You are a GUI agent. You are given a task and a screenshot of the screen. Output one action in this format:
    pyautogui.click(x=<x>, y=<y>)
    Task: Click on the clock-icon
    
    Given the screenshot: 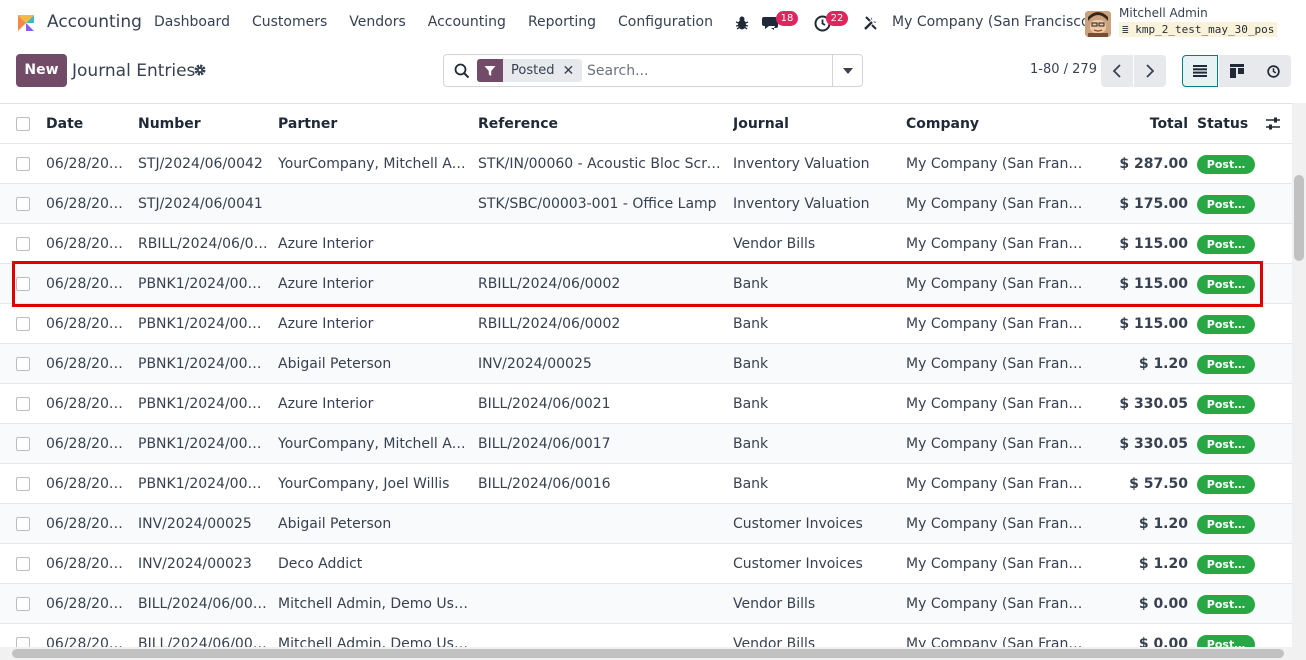 What is the action you would take?
    pyautogui.click(x=1273, y=71)
    